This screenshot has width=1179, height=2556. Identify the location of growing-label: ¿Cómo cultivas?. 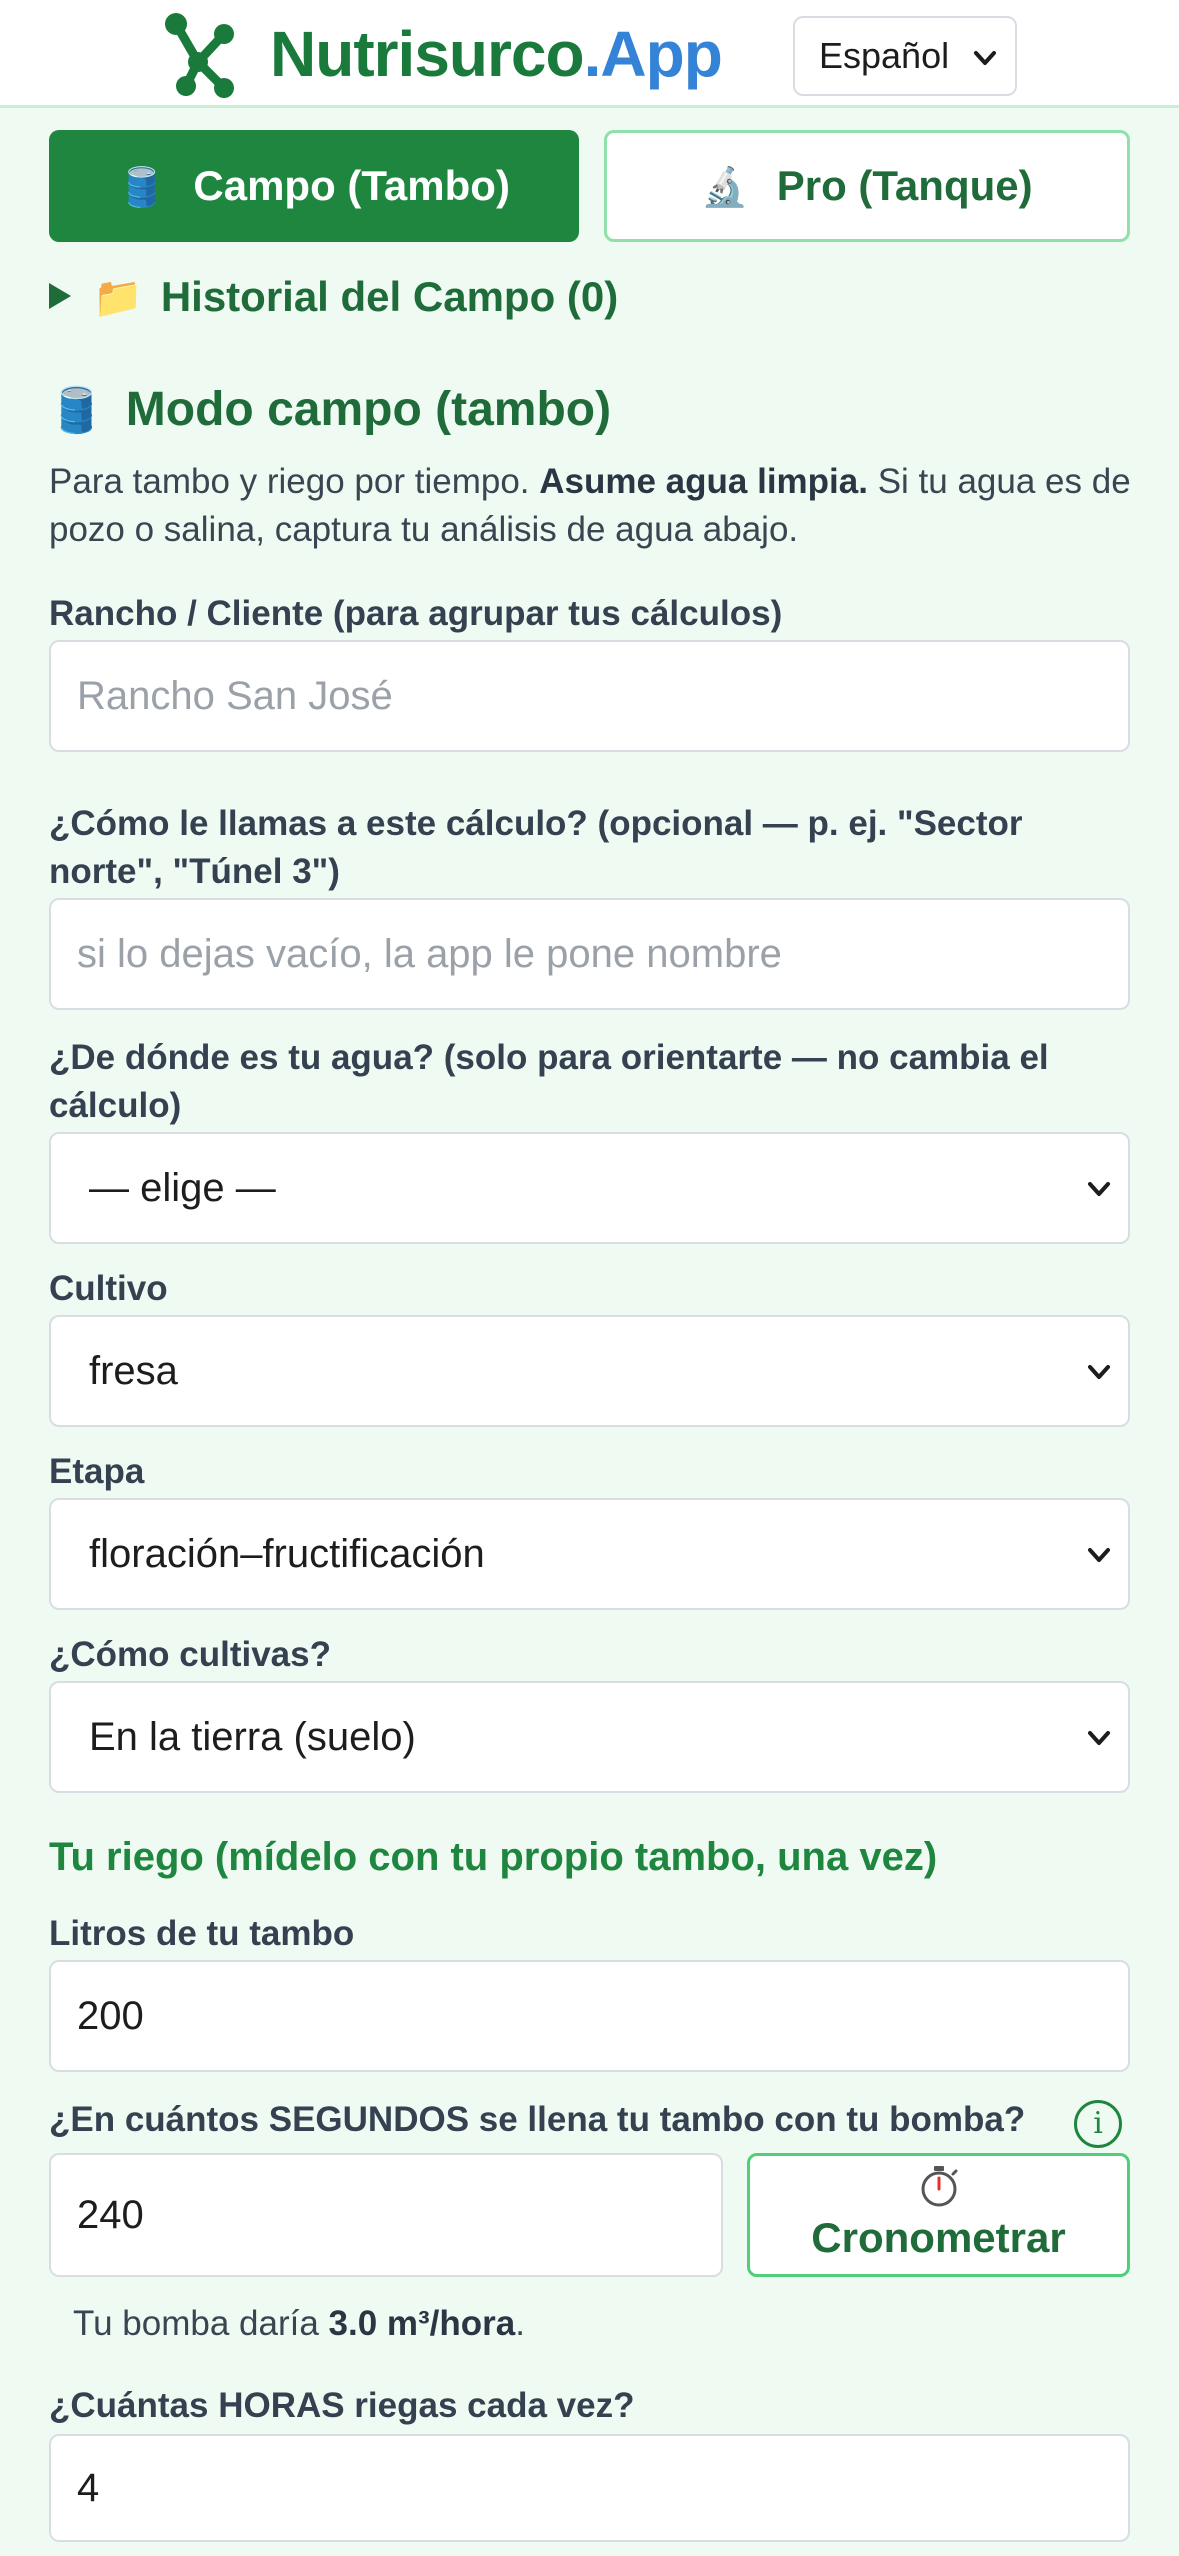
(190, 1654).